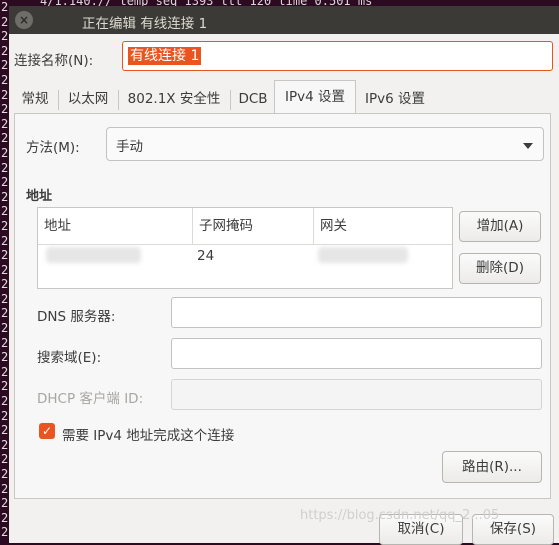 The image size is (559, 545). I want to click on chevron-down-icon, so click(528, 146).